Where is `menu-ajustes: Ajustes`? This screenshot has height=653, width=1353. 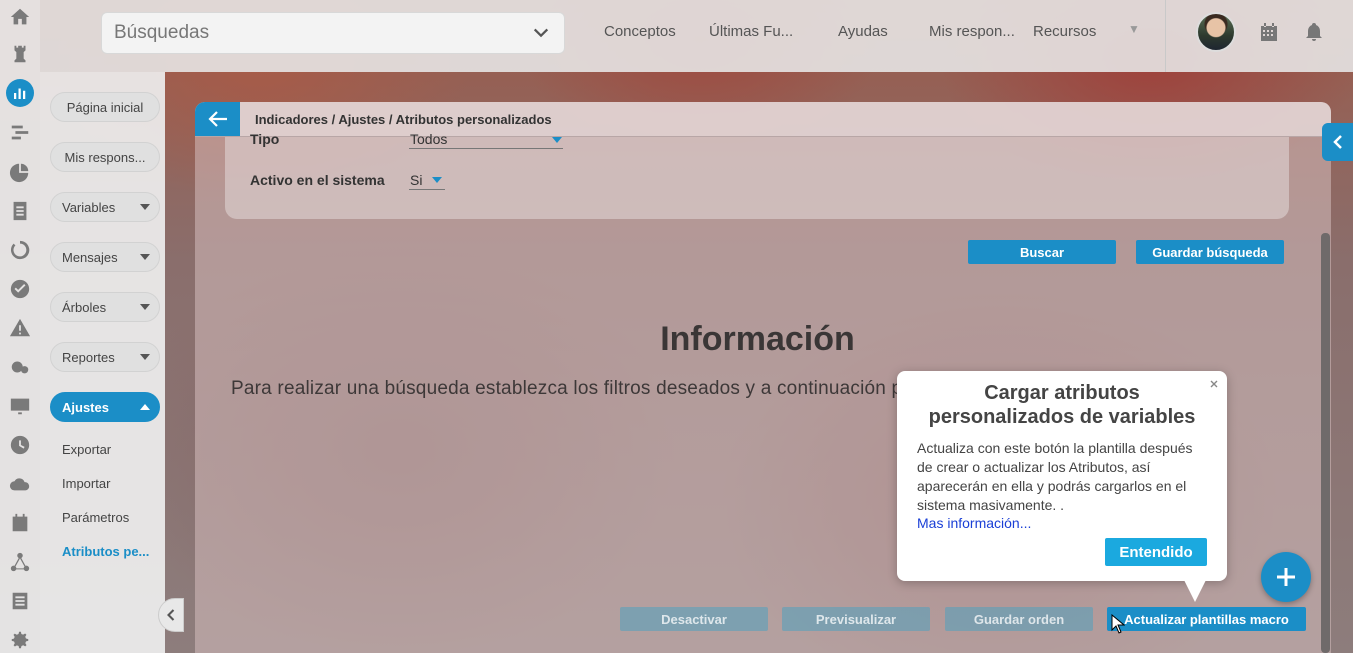 menu-ajustes: Ajustes is located at coordinates (105, 407).